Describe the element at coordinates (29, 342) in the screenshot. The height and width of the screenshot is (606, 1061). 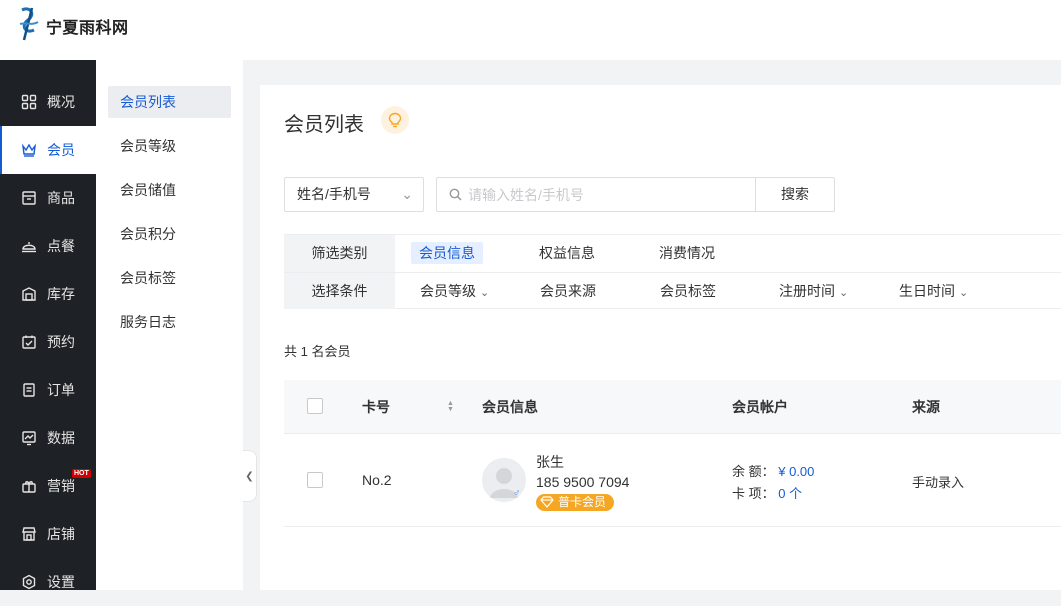
I see `calendar-check-icon` at that location.